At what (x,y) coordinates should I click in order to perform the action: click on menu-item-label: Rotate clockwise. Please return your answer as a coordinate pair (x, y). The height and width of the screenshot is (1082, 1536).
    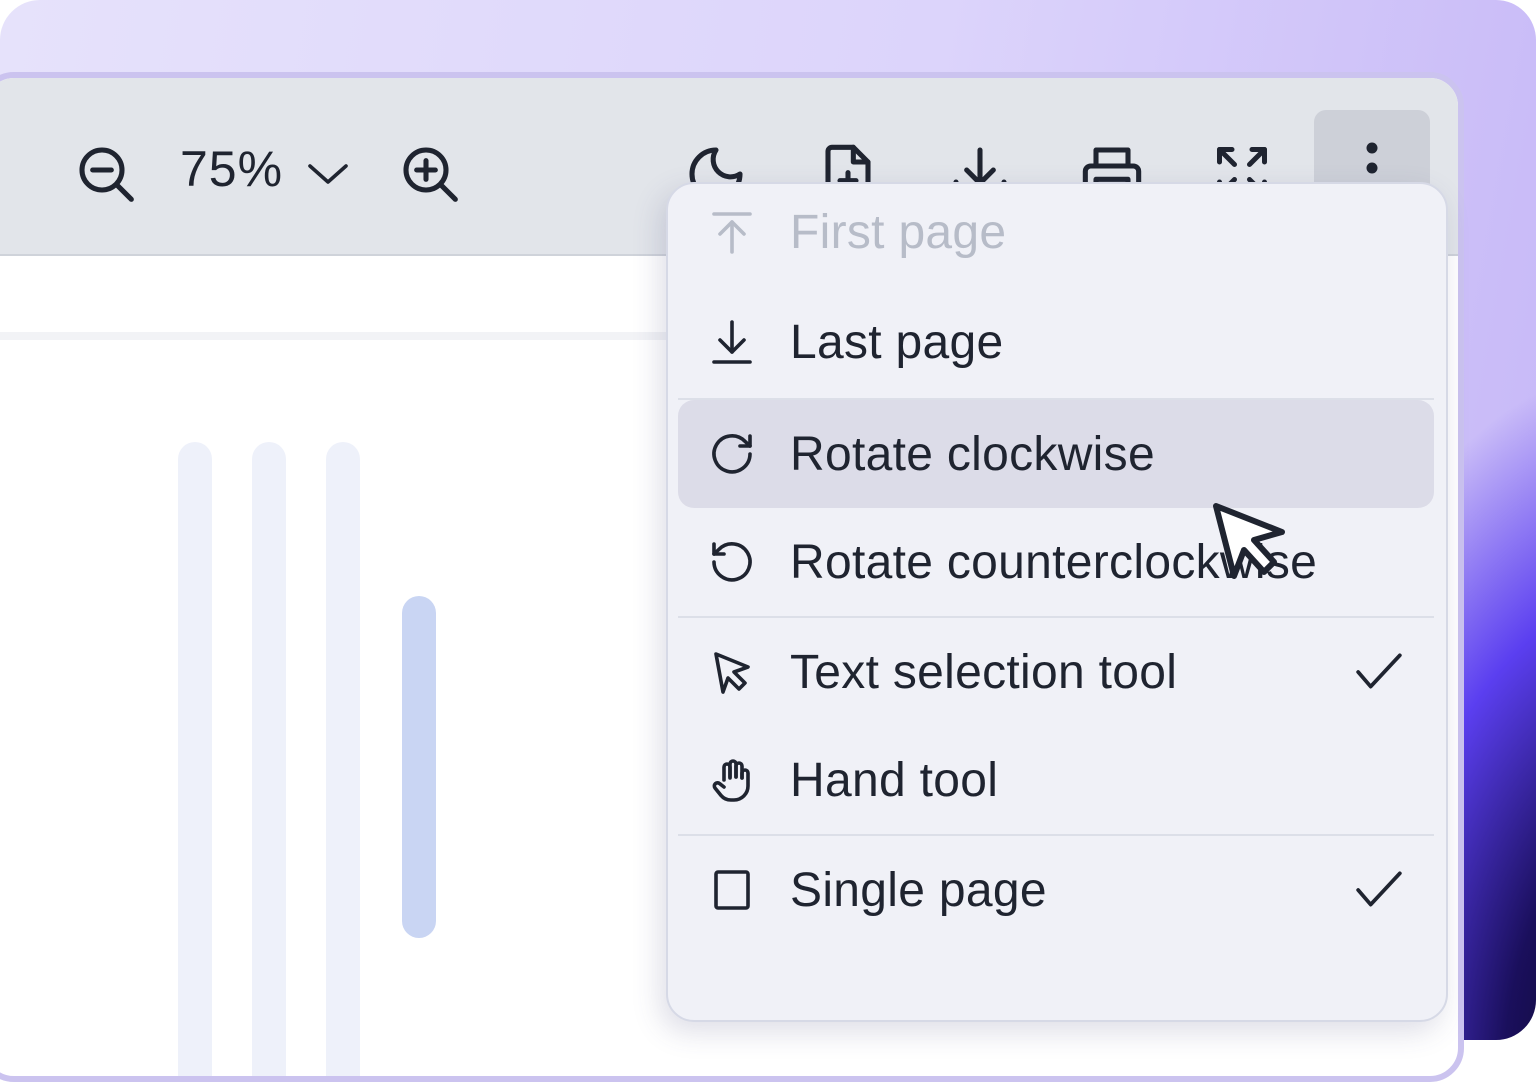
    Looking at the image, I should click on (972, 454).